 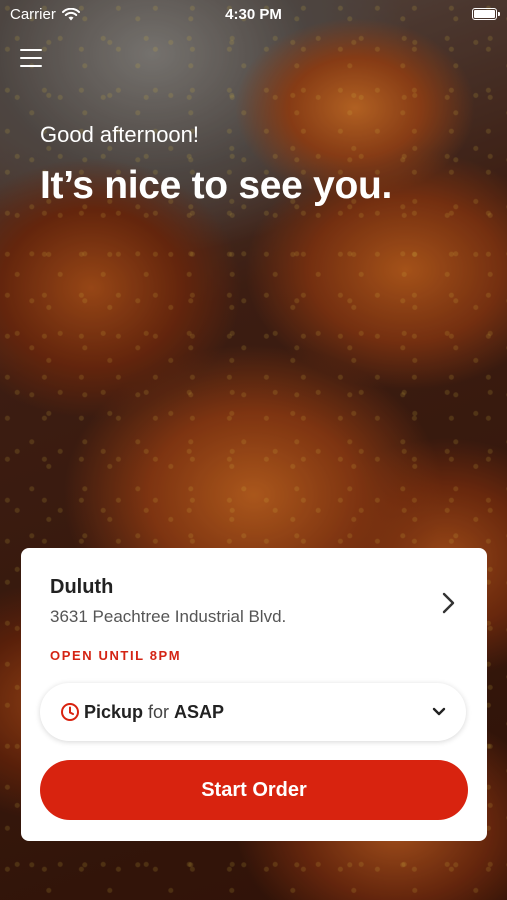 I want to click on order-connector-label: for, so click(x=159, y=711).